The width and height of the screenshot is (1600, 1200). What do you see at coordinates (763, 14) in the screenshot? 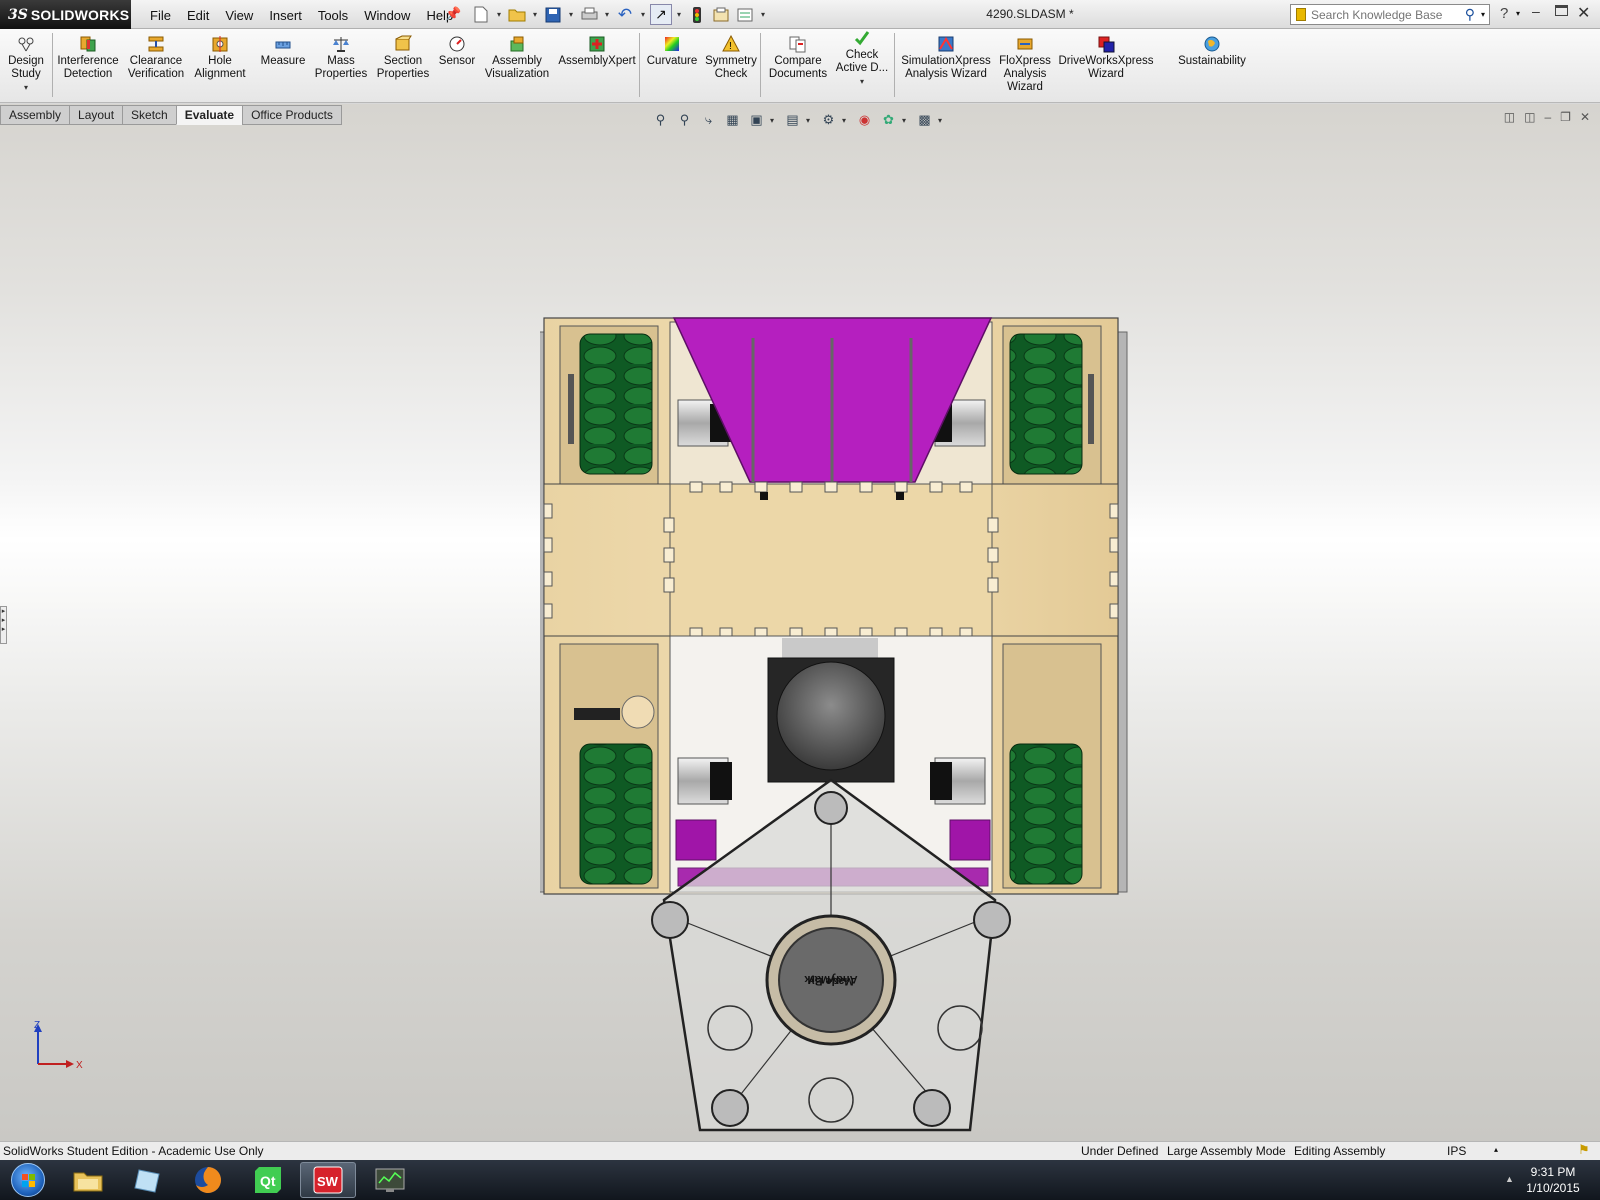
I see `options-dropdown-icon: ▾` at bounding box center [763, 14].